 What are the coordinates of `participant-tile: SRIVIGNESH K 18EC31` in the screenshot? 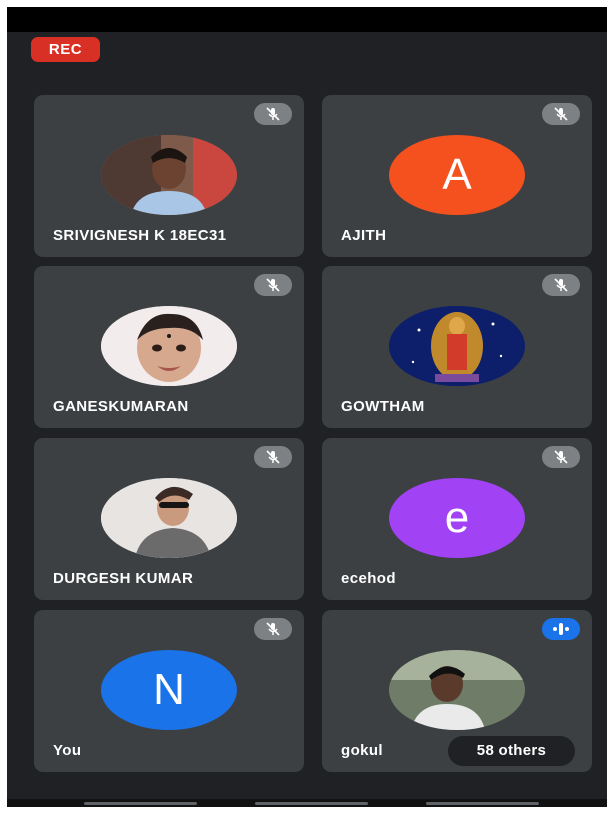 It's located at (169, 176).